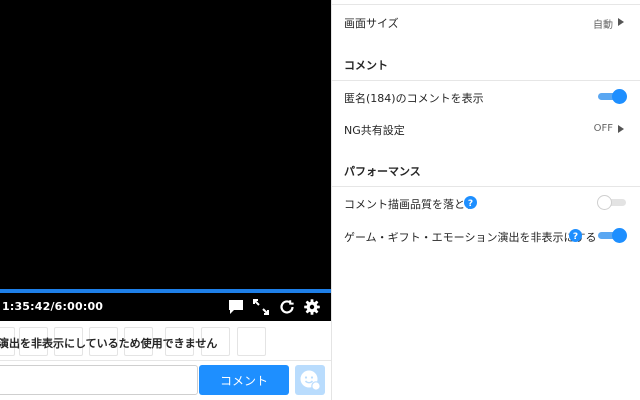 Image resolution: width=640 pixels, height=400 pixels. I want to click on comment-input-row: コメント, so click(165, 380).